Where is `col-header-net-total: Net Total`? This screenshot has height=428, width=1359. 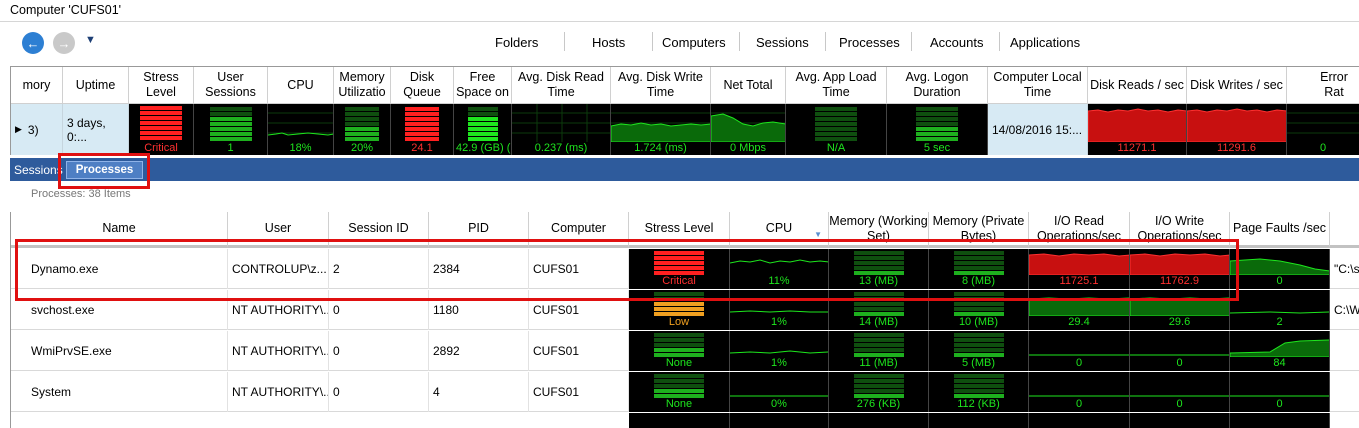 col-header-net-total: Net Total is located at coordinates (748, 85).